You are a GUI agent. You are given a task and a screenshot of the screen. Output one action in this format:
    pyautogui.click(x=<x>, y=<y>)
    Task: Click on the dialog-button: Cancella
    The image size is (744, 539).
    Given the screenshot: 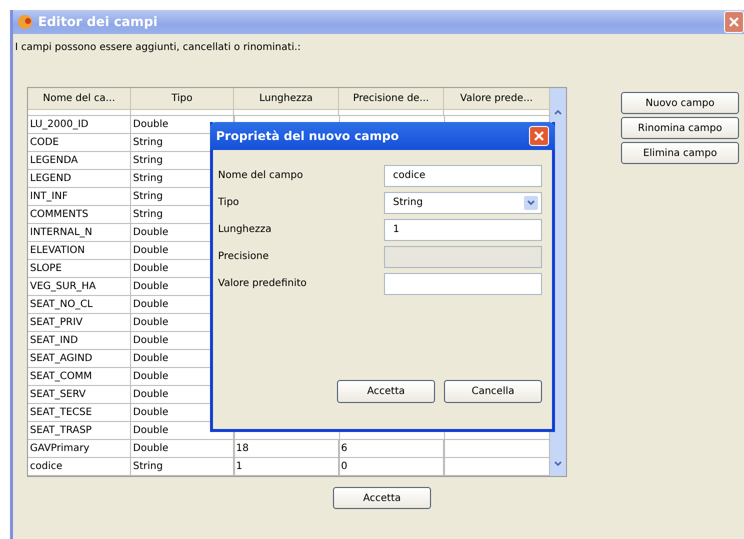 What is the action you would take?
    pyautogui.click(x=493, y=391)
    